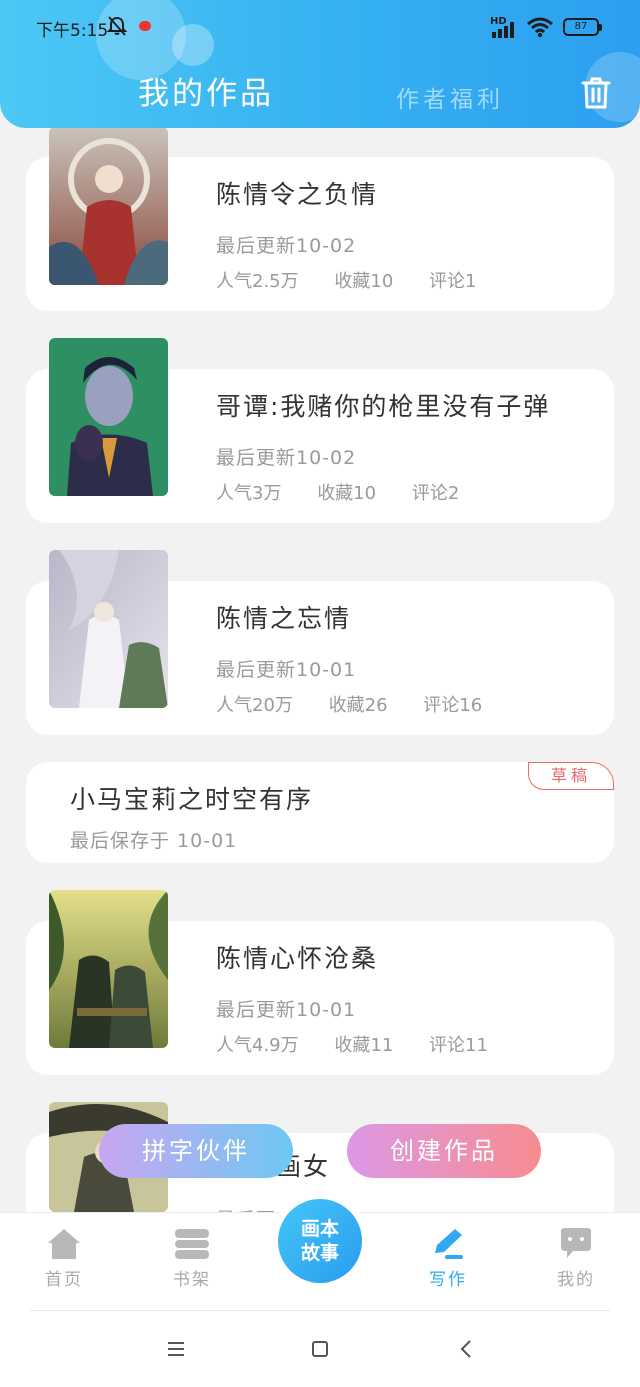 This screenshot has width=640, height=1387. I want to click on work-popularity: 人气20万, so click(254, 705).